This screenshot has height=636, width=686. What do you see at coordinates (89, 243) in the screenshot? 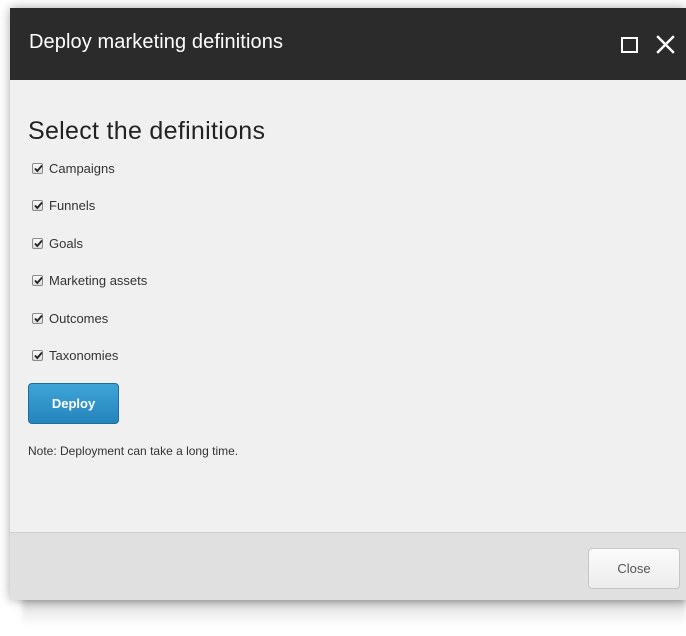
I see `option-goals: Goals` at bounding box center [89, 243].